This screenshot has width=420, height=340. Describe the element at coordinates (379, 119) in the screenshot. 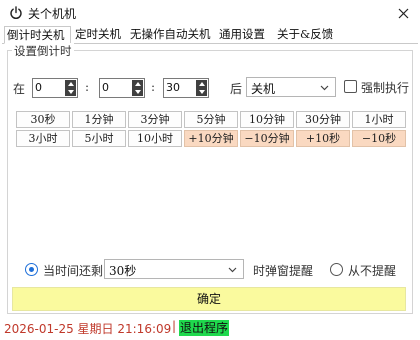

I see `preset-1h-button: 1小时` at that location.